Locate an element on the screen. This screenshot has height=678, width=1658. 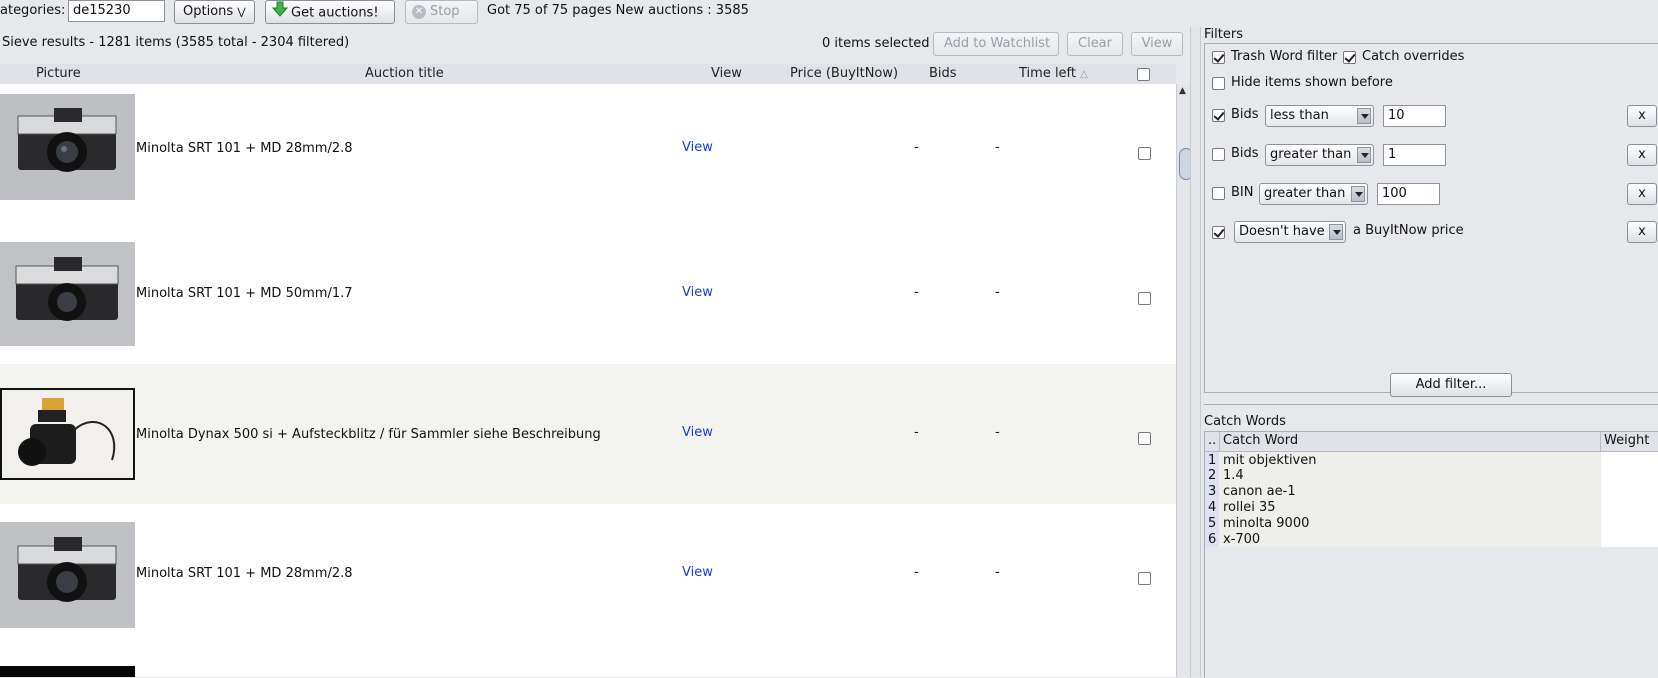
rule-2-operator-select: greater than is located at coordinates (1319, 155).